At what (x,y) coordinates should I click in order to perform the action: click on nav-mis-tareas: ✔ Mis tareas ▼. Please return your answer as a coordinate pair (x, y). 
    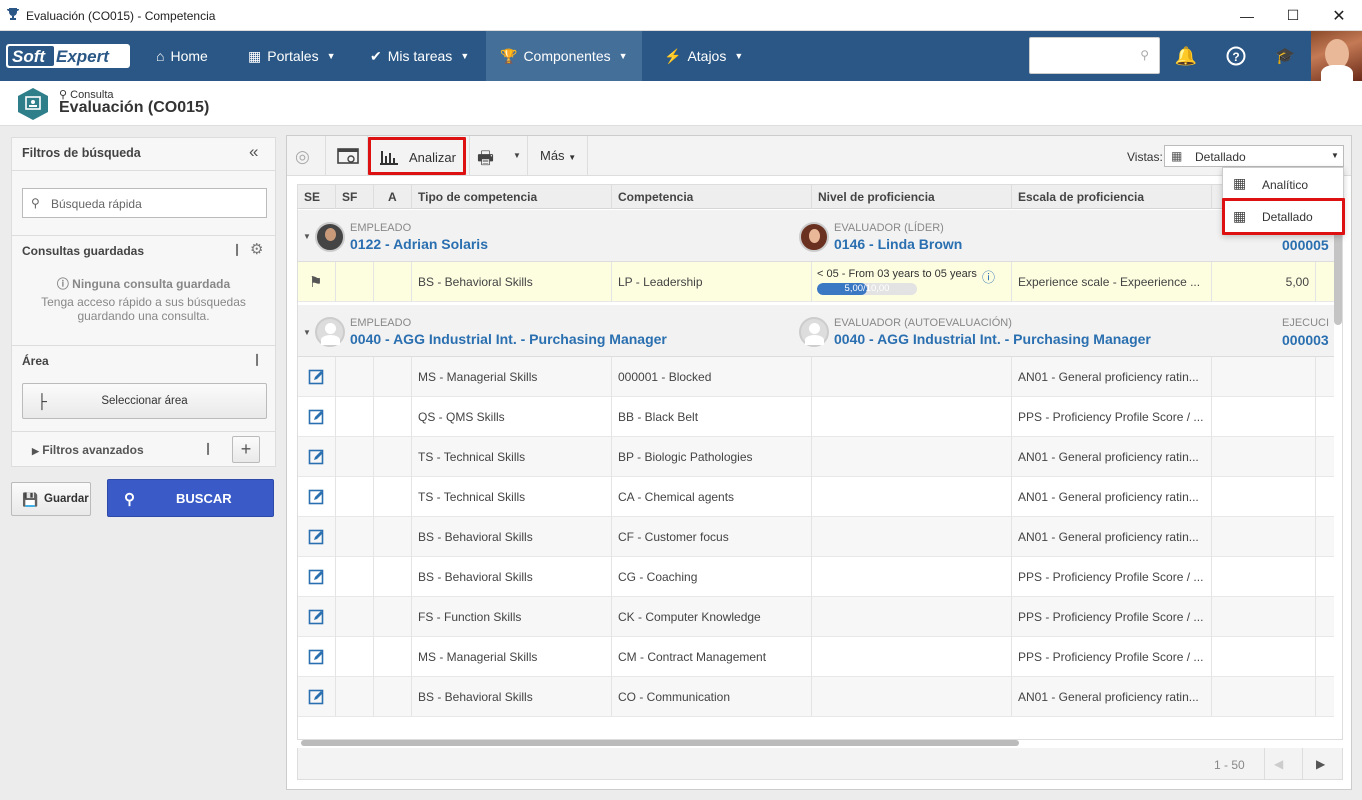
    Looking at the image, I should click on (419, 56).